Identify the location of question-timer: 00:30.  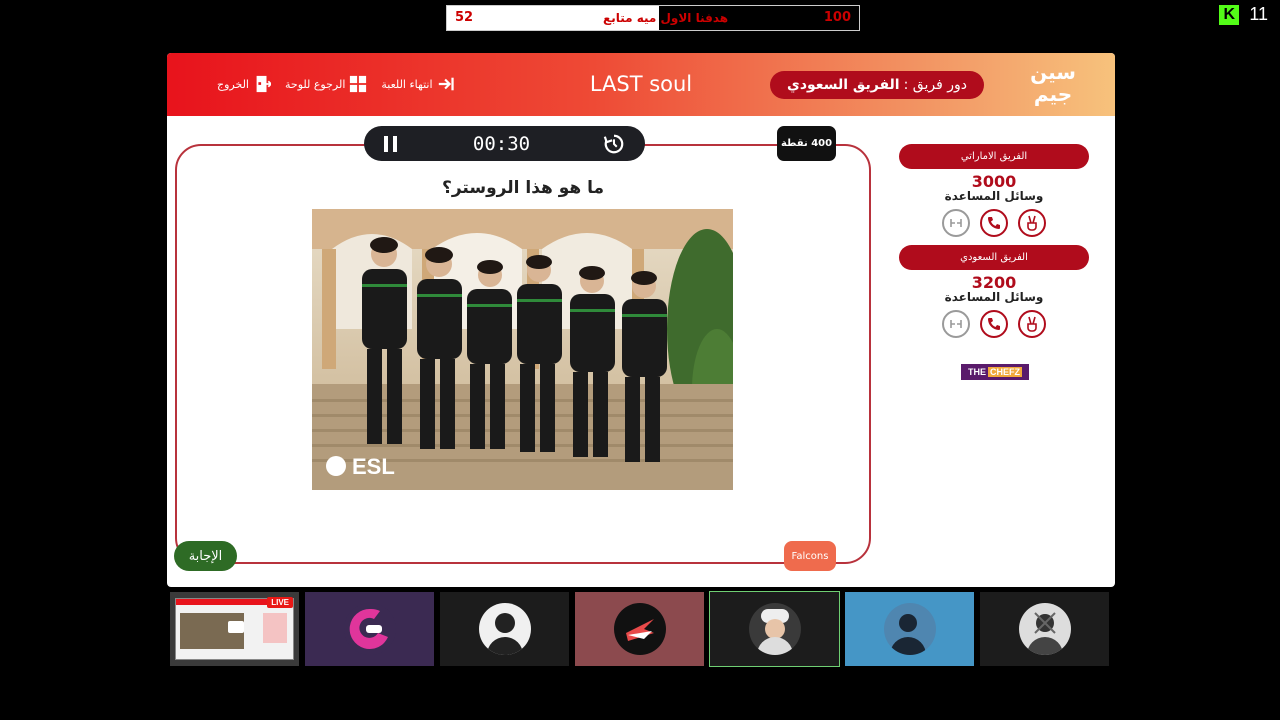
(504, 143).